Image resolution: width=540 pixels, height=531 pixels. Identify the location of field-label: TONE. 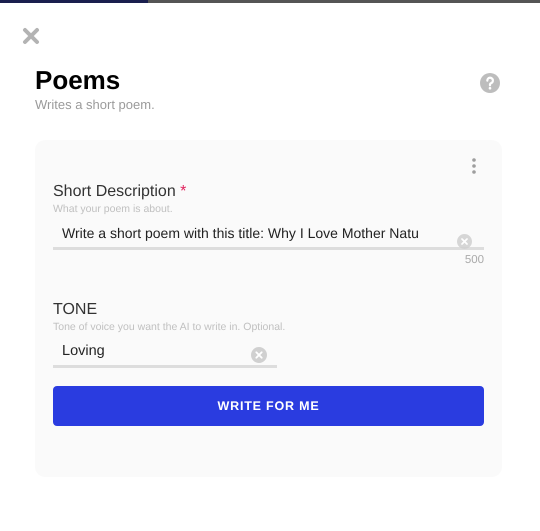
(75, 309).